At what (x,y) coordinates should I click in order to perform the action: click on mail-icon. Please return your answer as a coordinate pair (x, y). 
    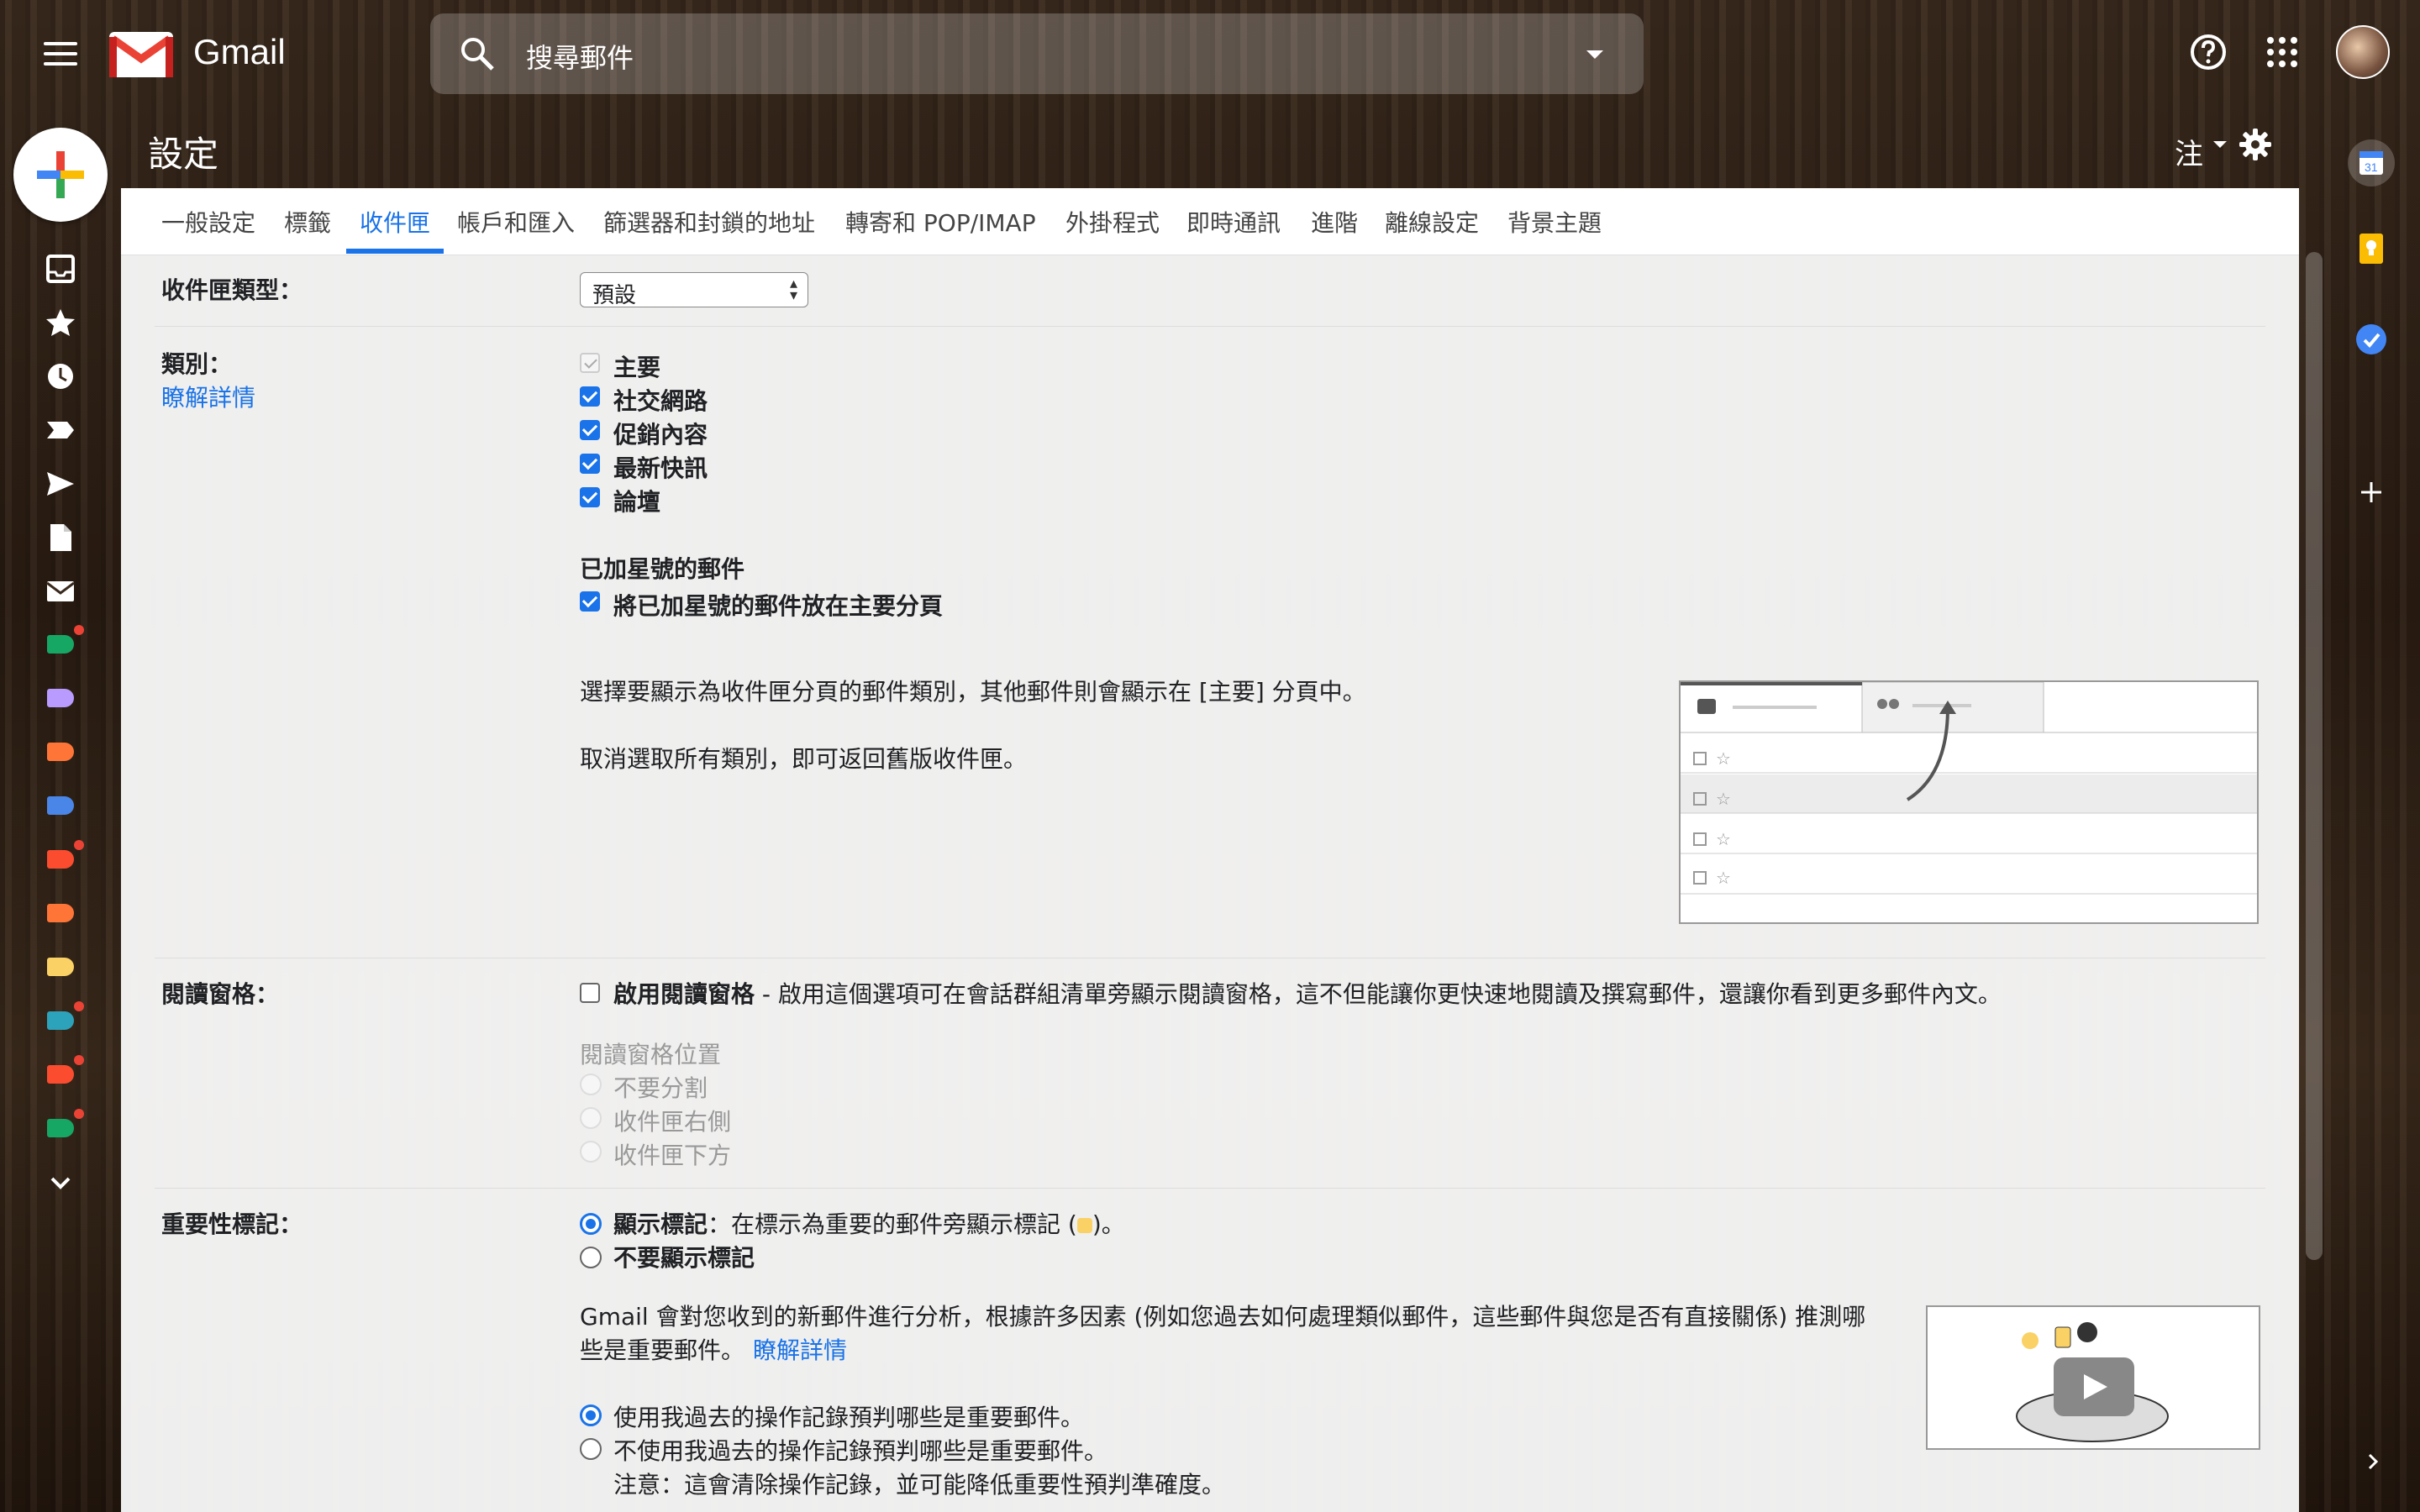
    Looking at the image, I should click on (60, 591).